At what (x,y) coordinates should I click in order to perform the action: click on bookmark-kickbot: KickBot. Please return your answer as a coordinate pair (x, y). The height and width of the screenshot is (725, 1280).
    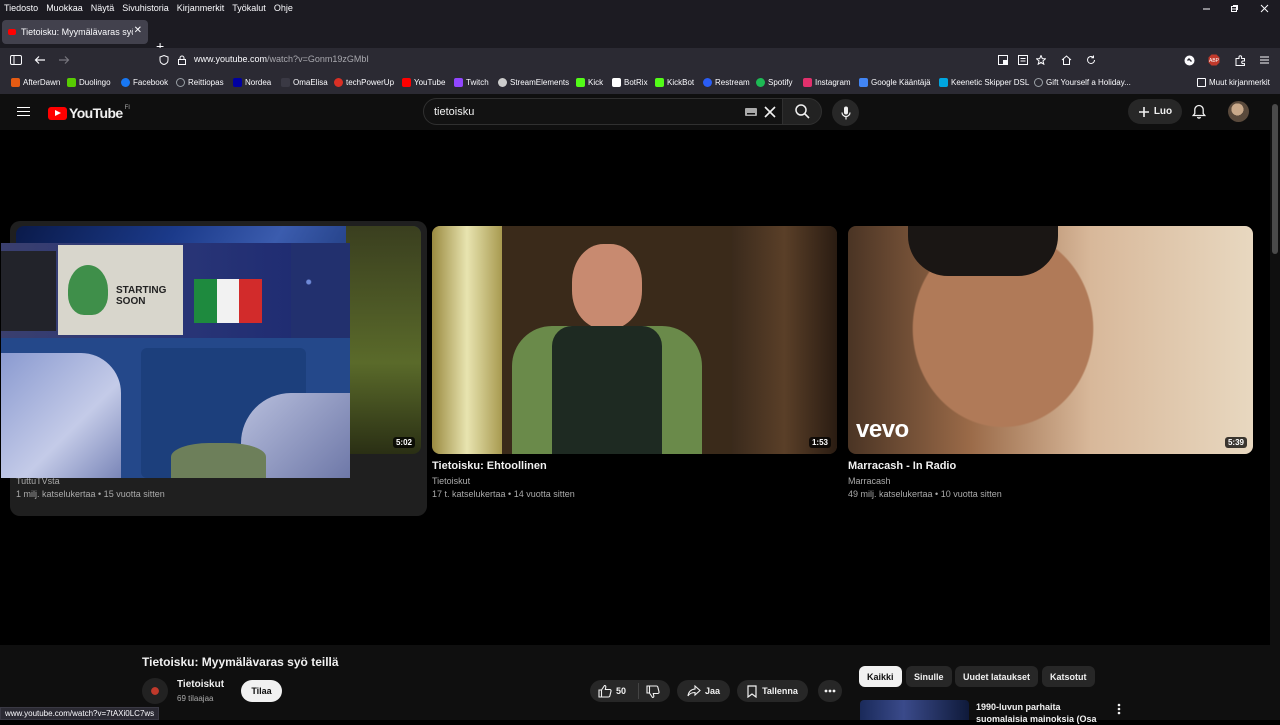
    Looking at the image, I should click on (674, 82).